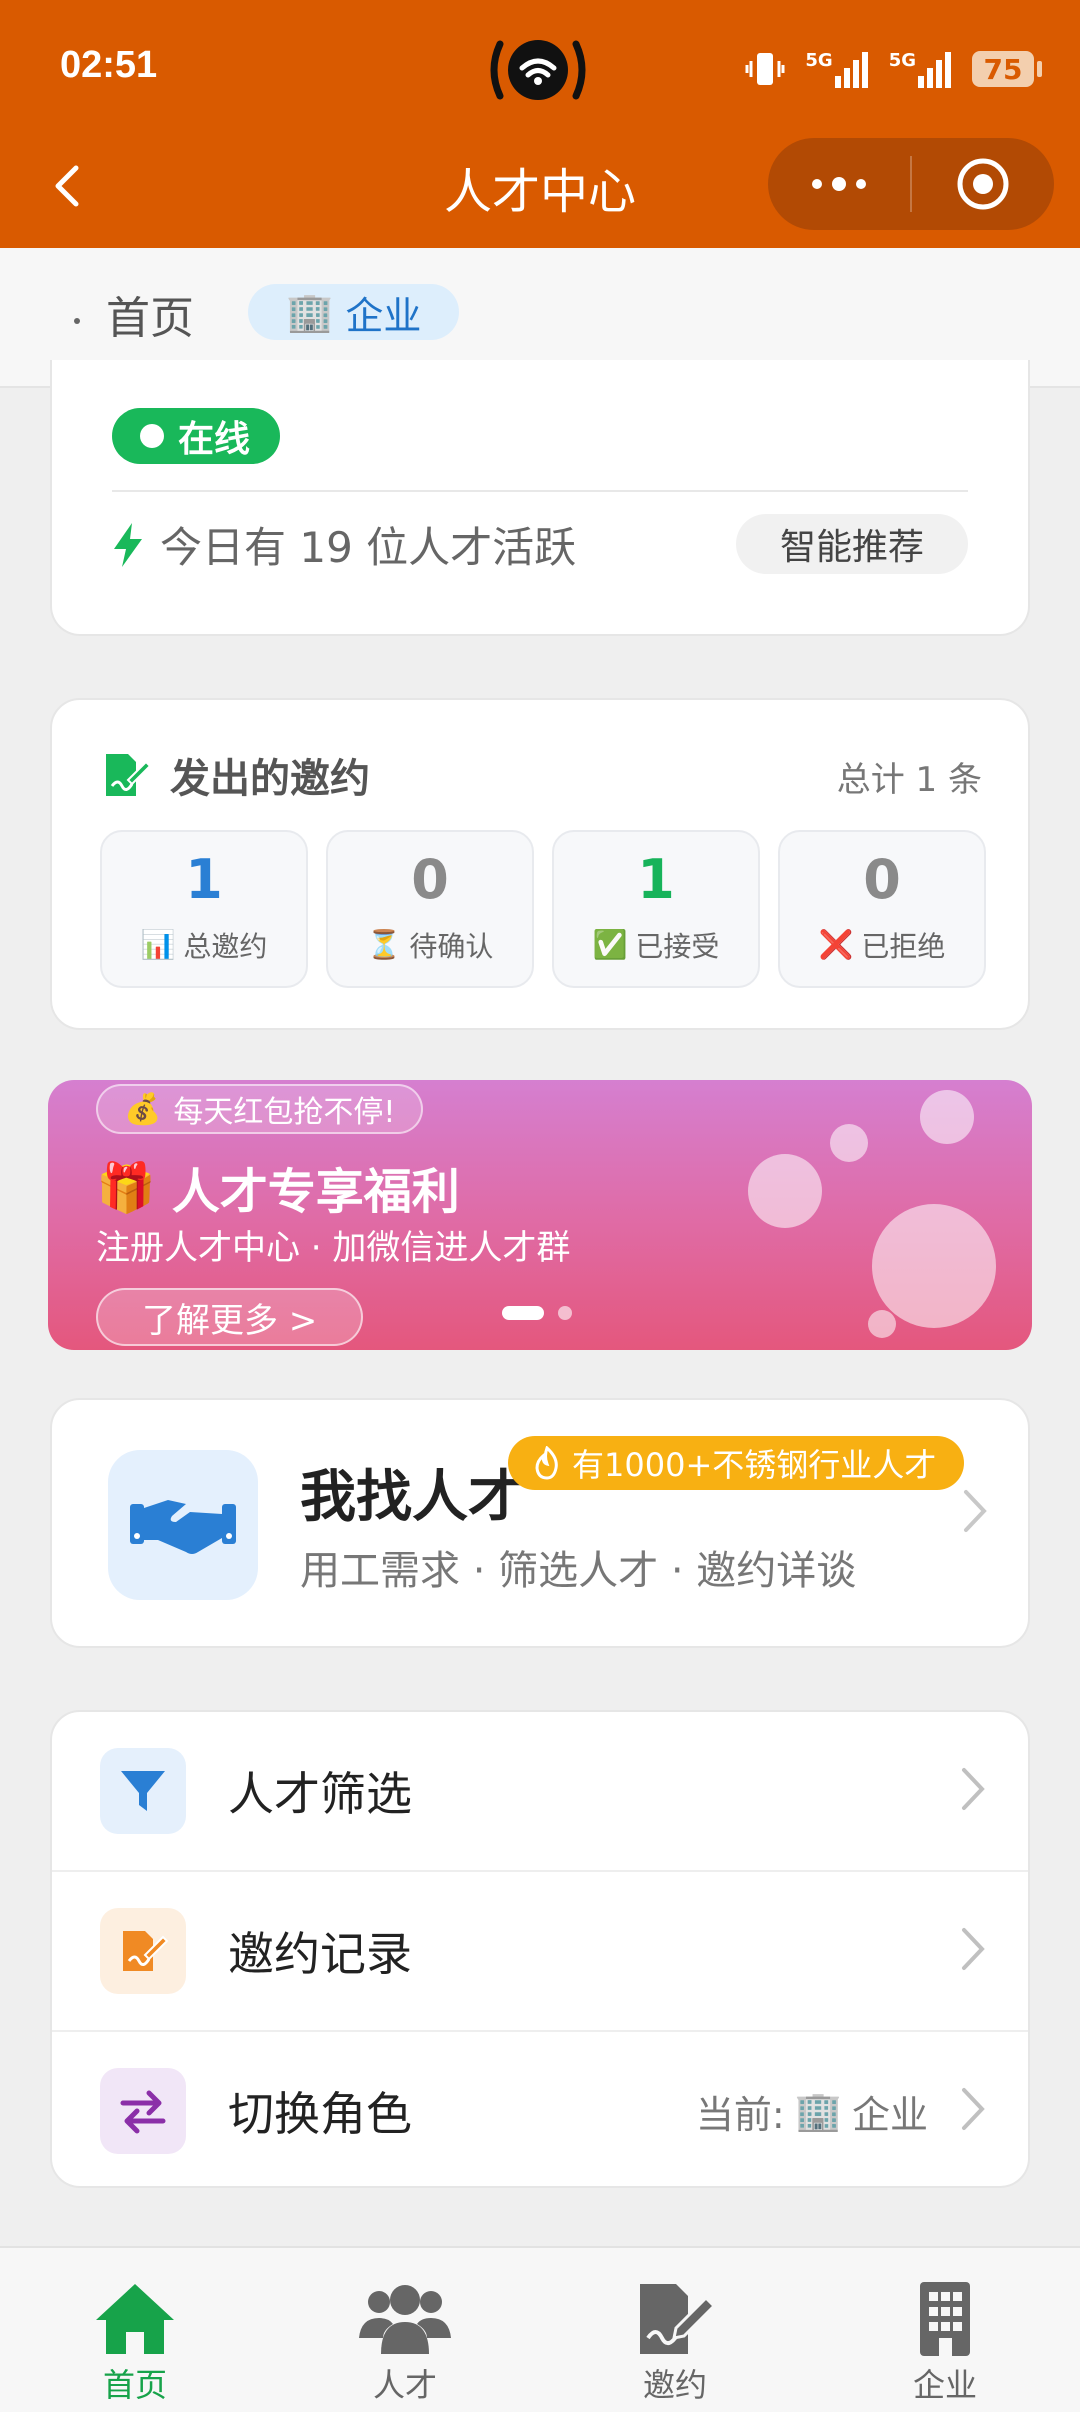 The height and width of the screenshot is (2412, 1080). I want to click on learn-more-button: 了解更多 >, so click(230, 1317).